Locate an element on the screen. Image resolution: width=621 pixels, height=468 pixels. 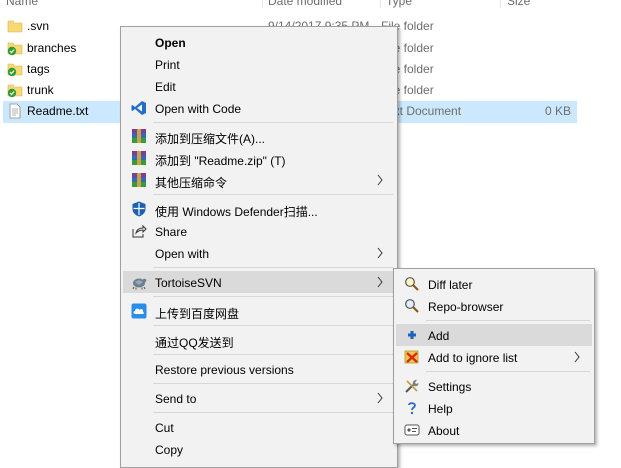
repo-browser-icon is located at coordinates (412, 306).